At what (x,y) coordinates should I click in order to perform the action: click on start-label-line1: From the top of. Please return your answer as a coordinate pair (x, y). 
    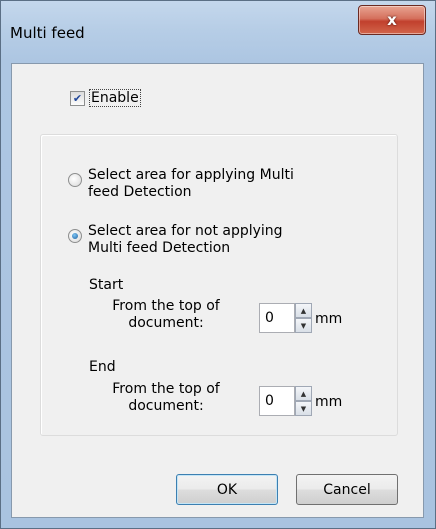
    Looking at the image, I should click on (166, 306).